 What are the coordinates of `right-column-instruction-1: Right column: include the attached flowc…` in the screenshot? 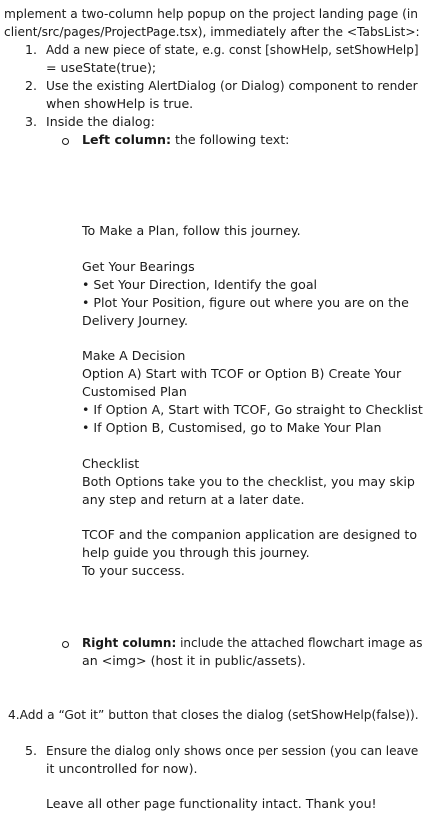 It's located at (252, 643).